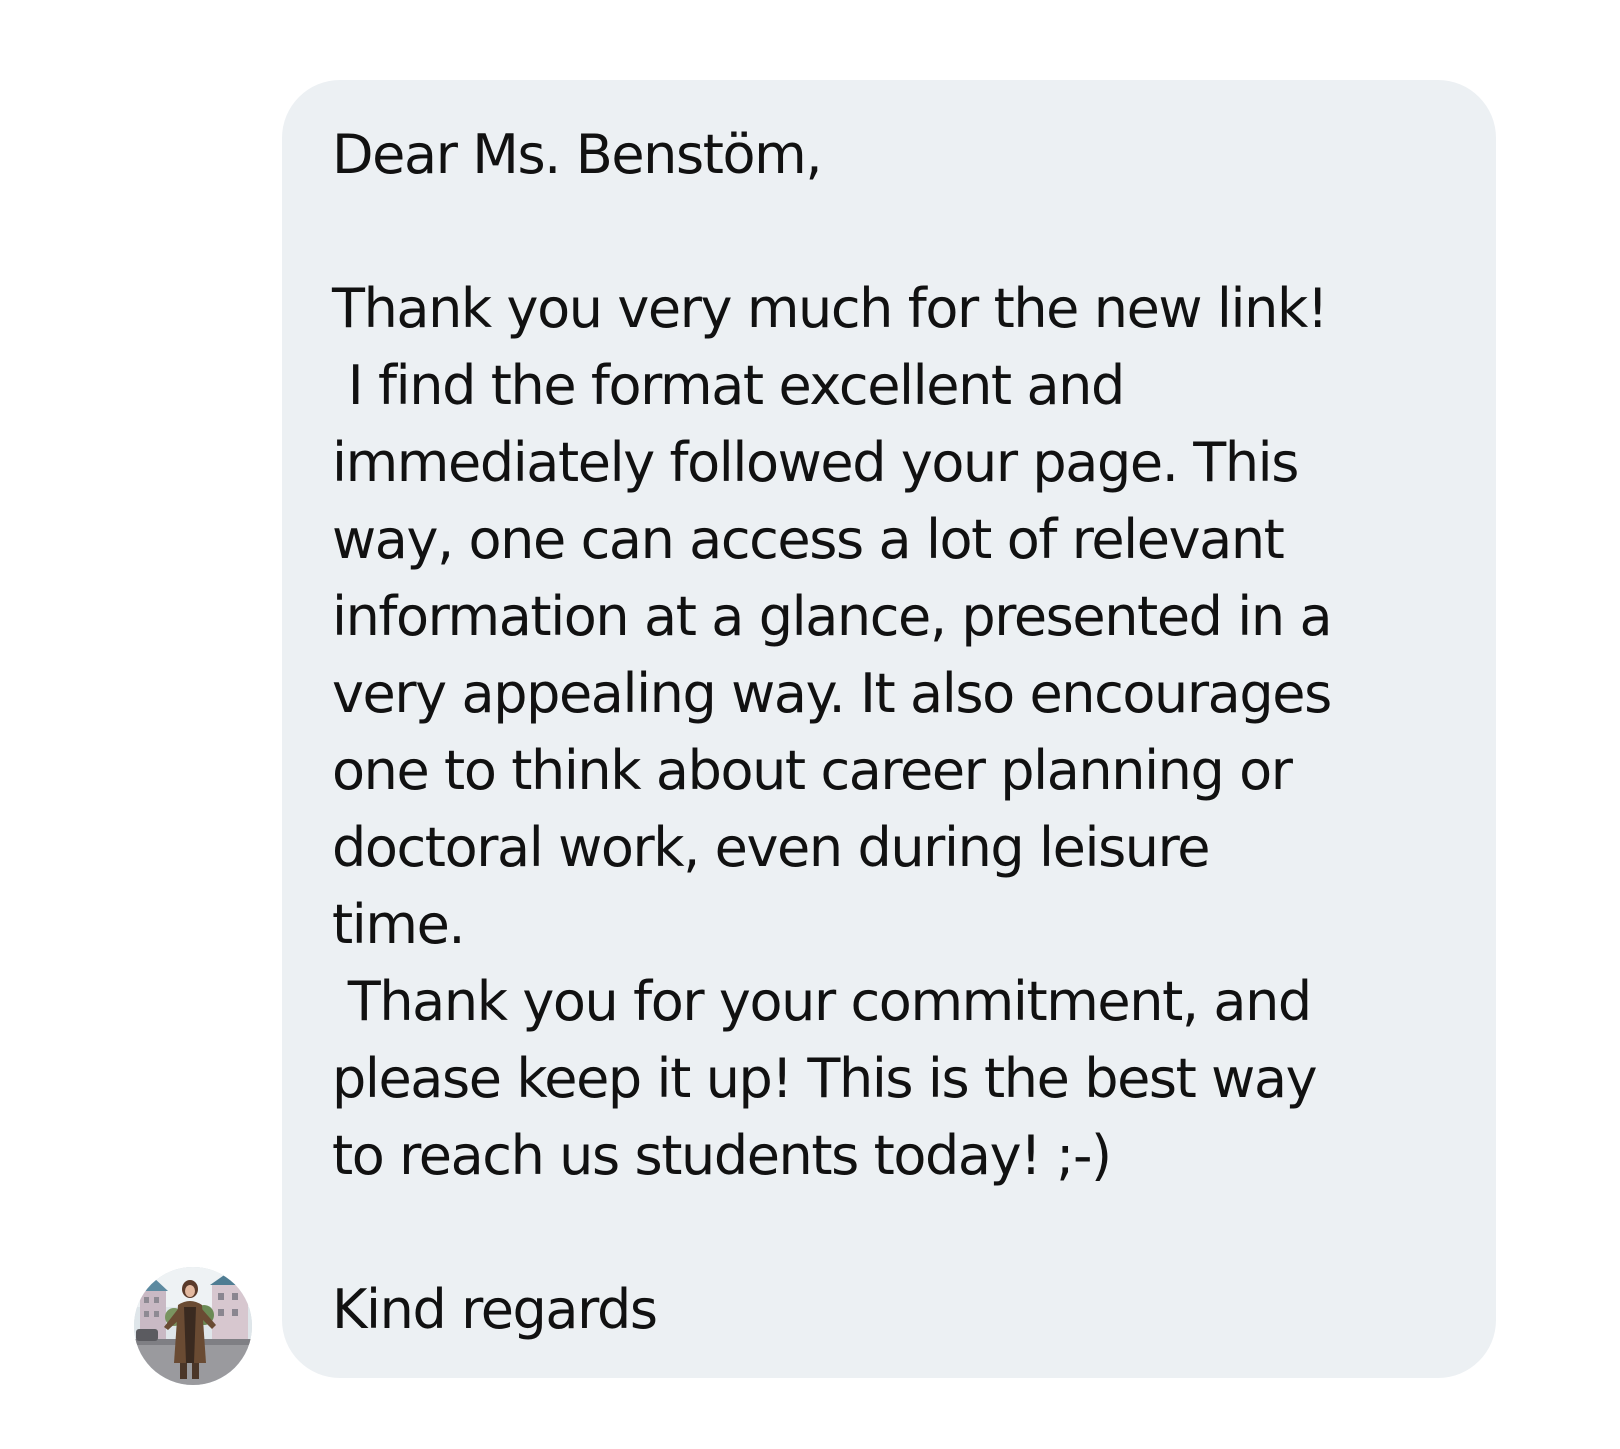  I want to click on message-line: immediately followed your page. This, so click(815, 462).